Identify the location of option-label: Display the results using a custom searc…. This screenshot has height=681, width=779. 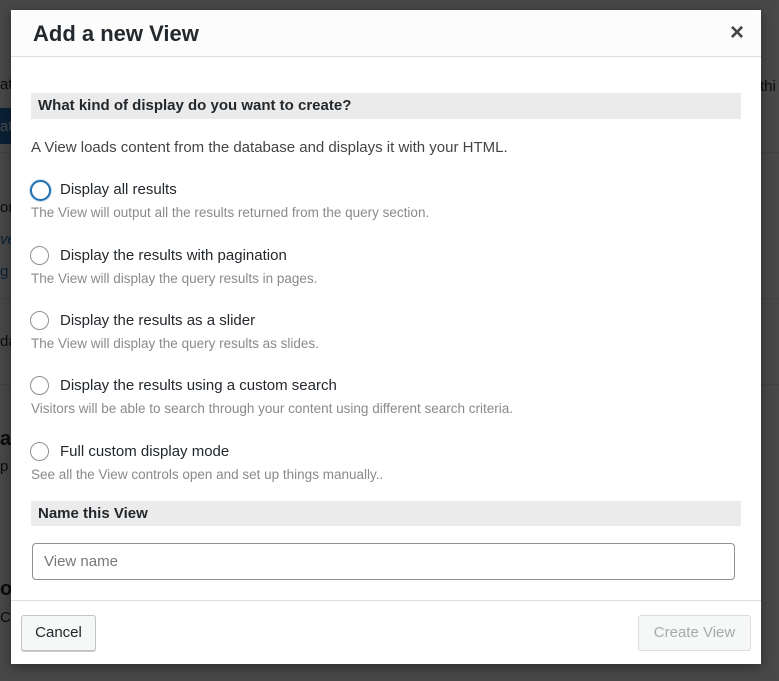
(198, 385).